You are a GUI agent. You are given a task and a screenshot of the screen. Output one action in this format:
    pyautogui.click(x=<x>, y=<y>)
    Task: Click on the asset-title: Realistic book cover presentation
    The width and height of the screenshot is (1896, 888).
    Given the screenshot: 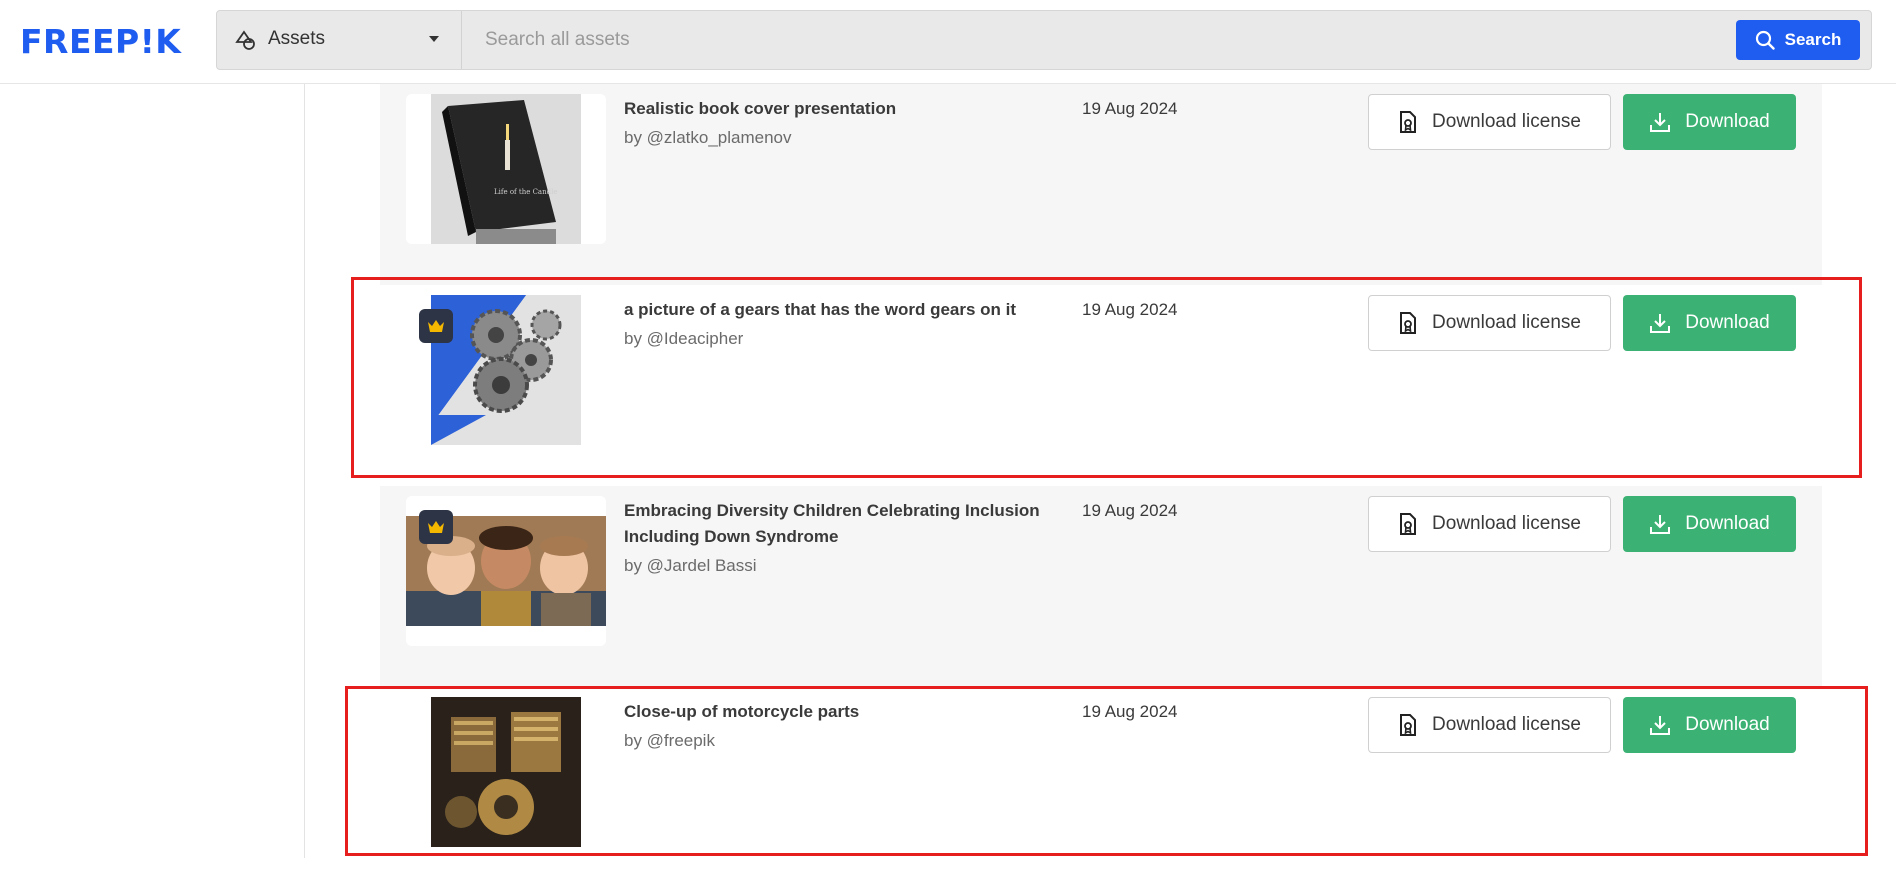 What is the action you would take?
    pyautogui.click(x=834, y=109)
    